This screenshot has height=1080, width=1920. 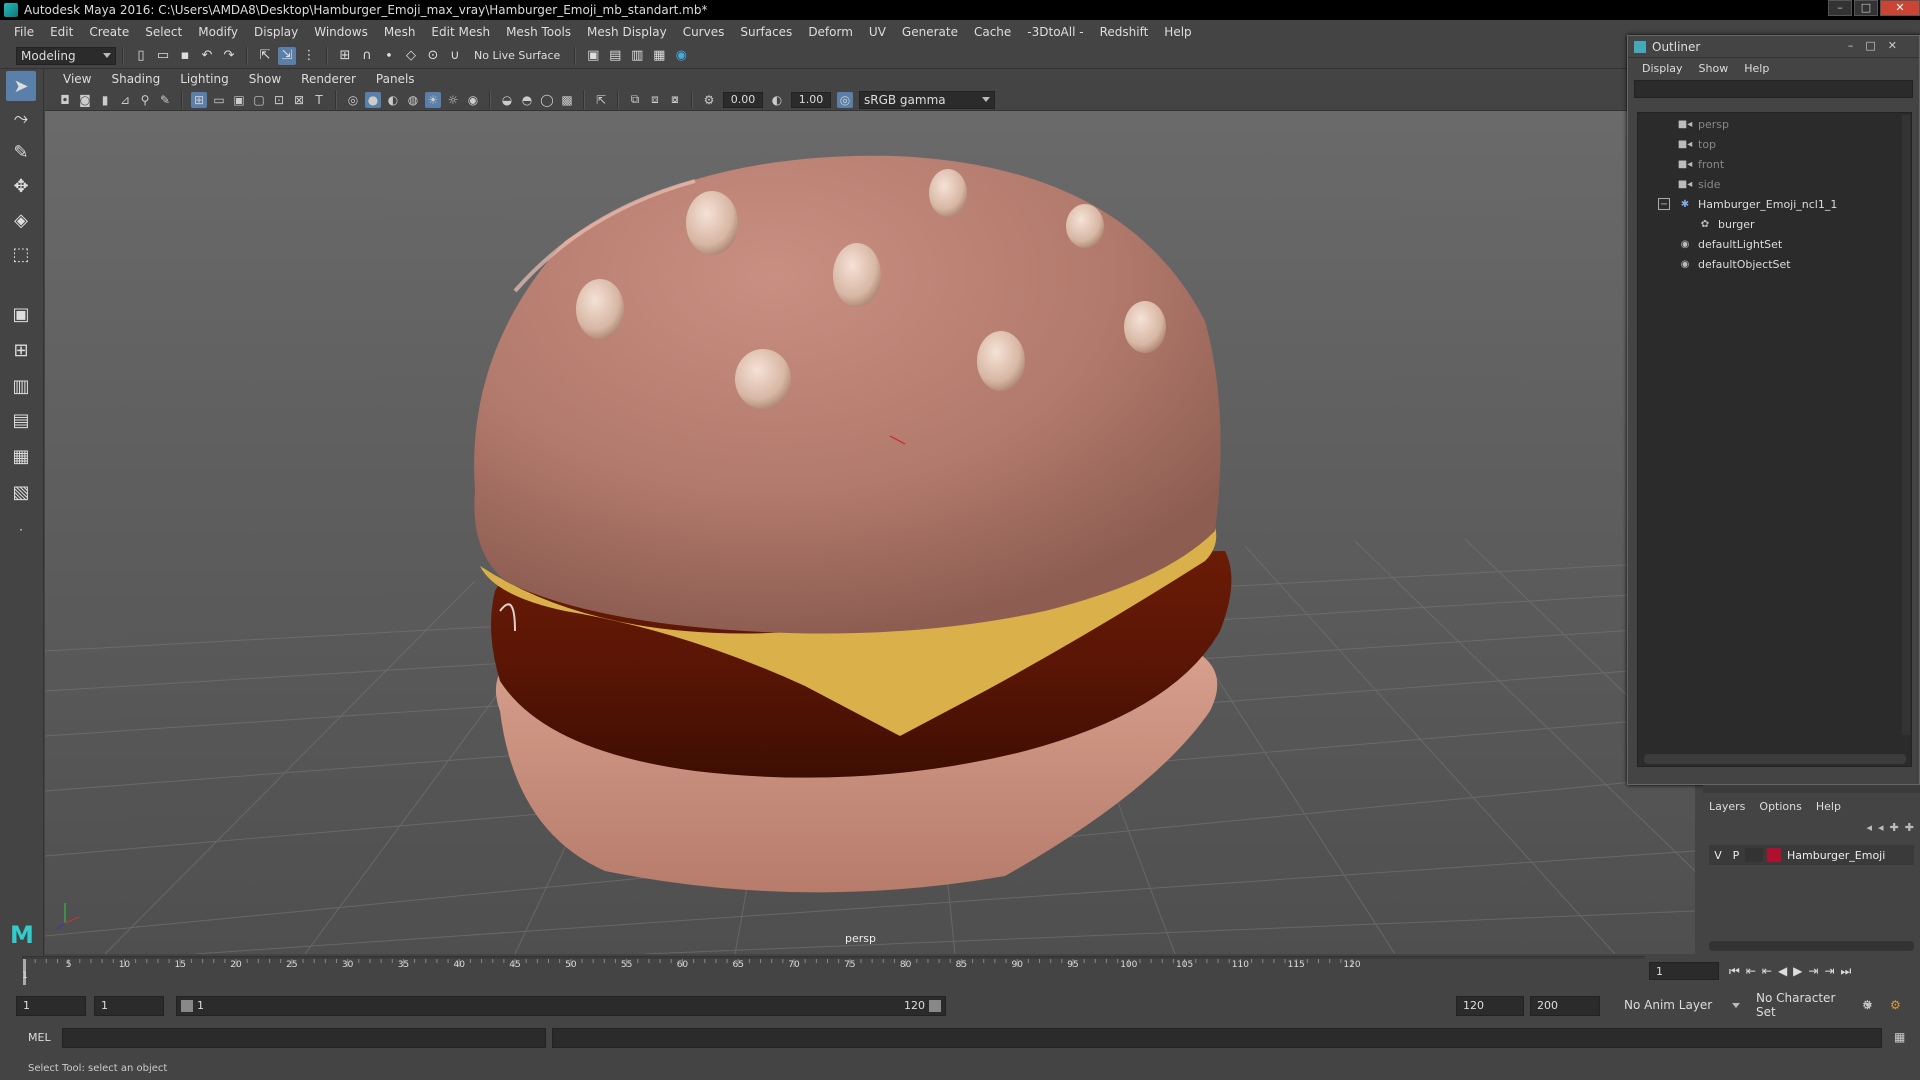 I want to click on gamma-icon: ◐, so click(x=777, y=100).